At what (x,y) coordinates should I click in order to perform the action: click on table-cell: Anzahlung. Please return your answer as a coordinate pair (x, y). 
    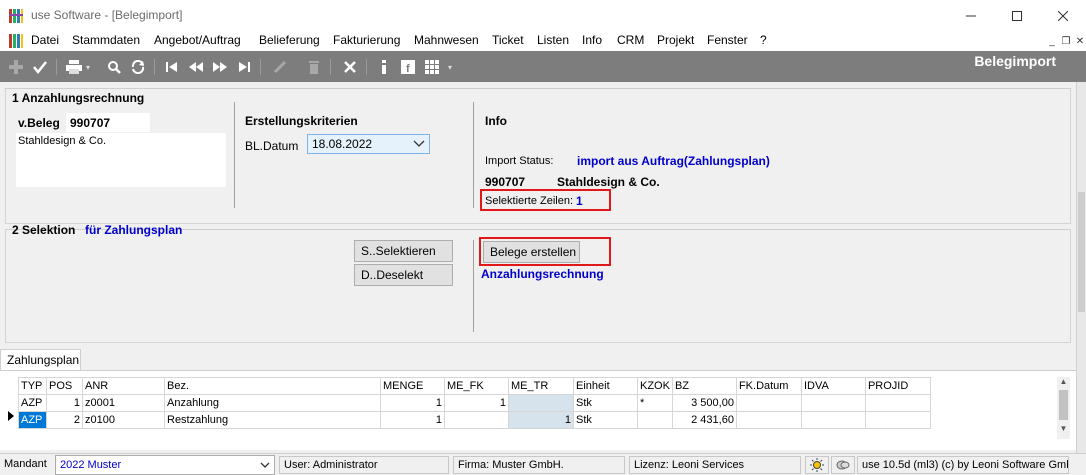
    Looking at the image, I should click on (272, 403).